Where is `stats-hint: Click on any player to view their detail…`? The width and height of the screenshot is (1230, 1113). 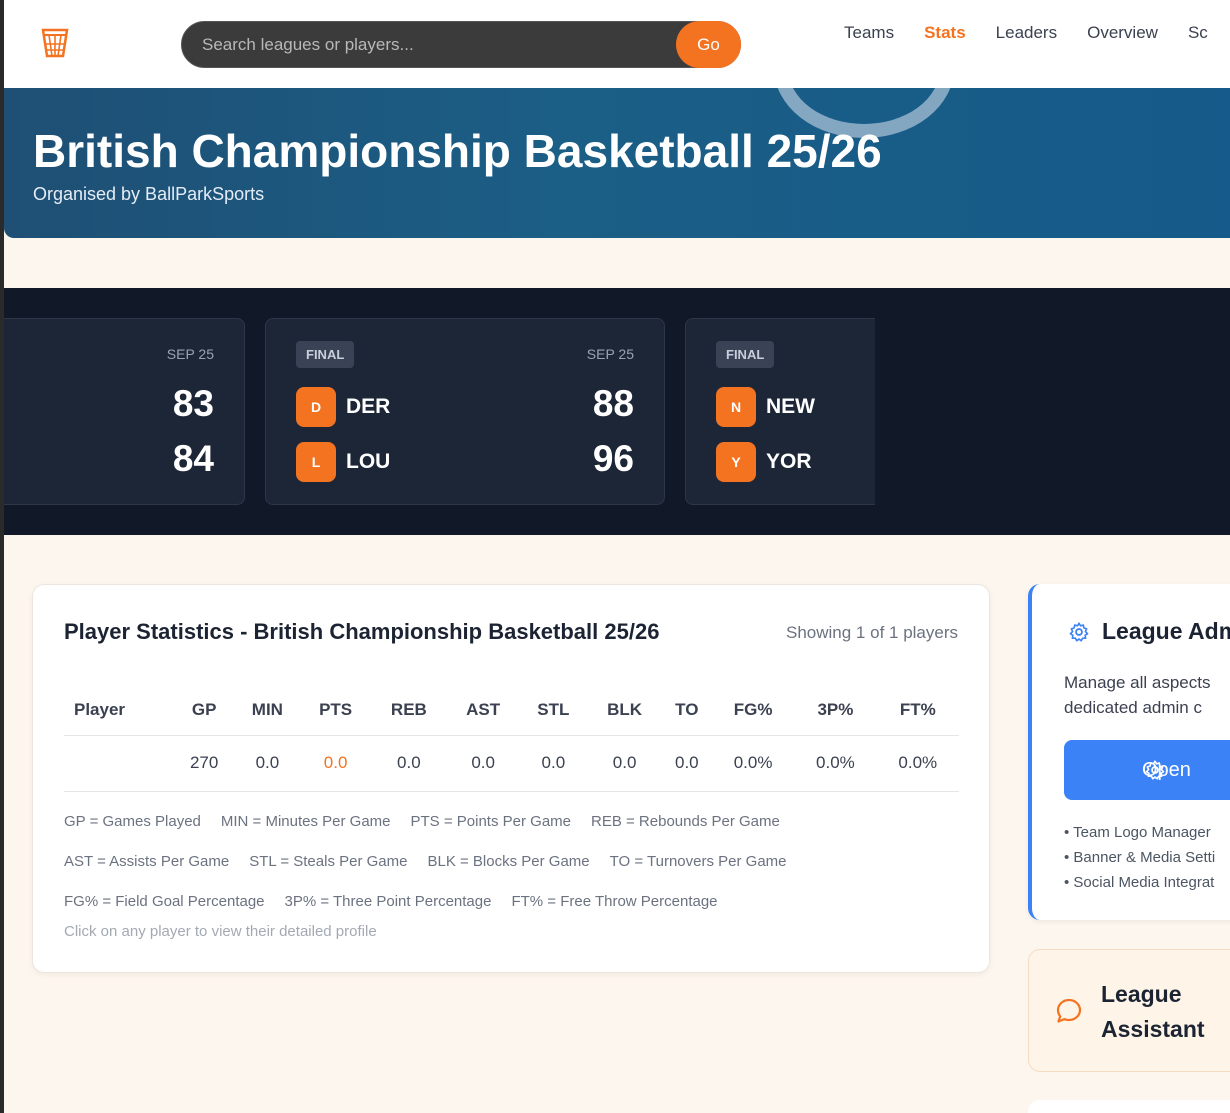 stats-hint: Click on any player to view their detail… is located at coordinates (220, 931).